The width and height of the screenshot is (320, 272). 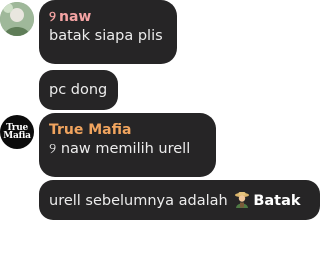 What do you see at coordinates (106, 36) in the screenshot?
I see `message-text: batak siapa plis` at bounding box center [106, 36].